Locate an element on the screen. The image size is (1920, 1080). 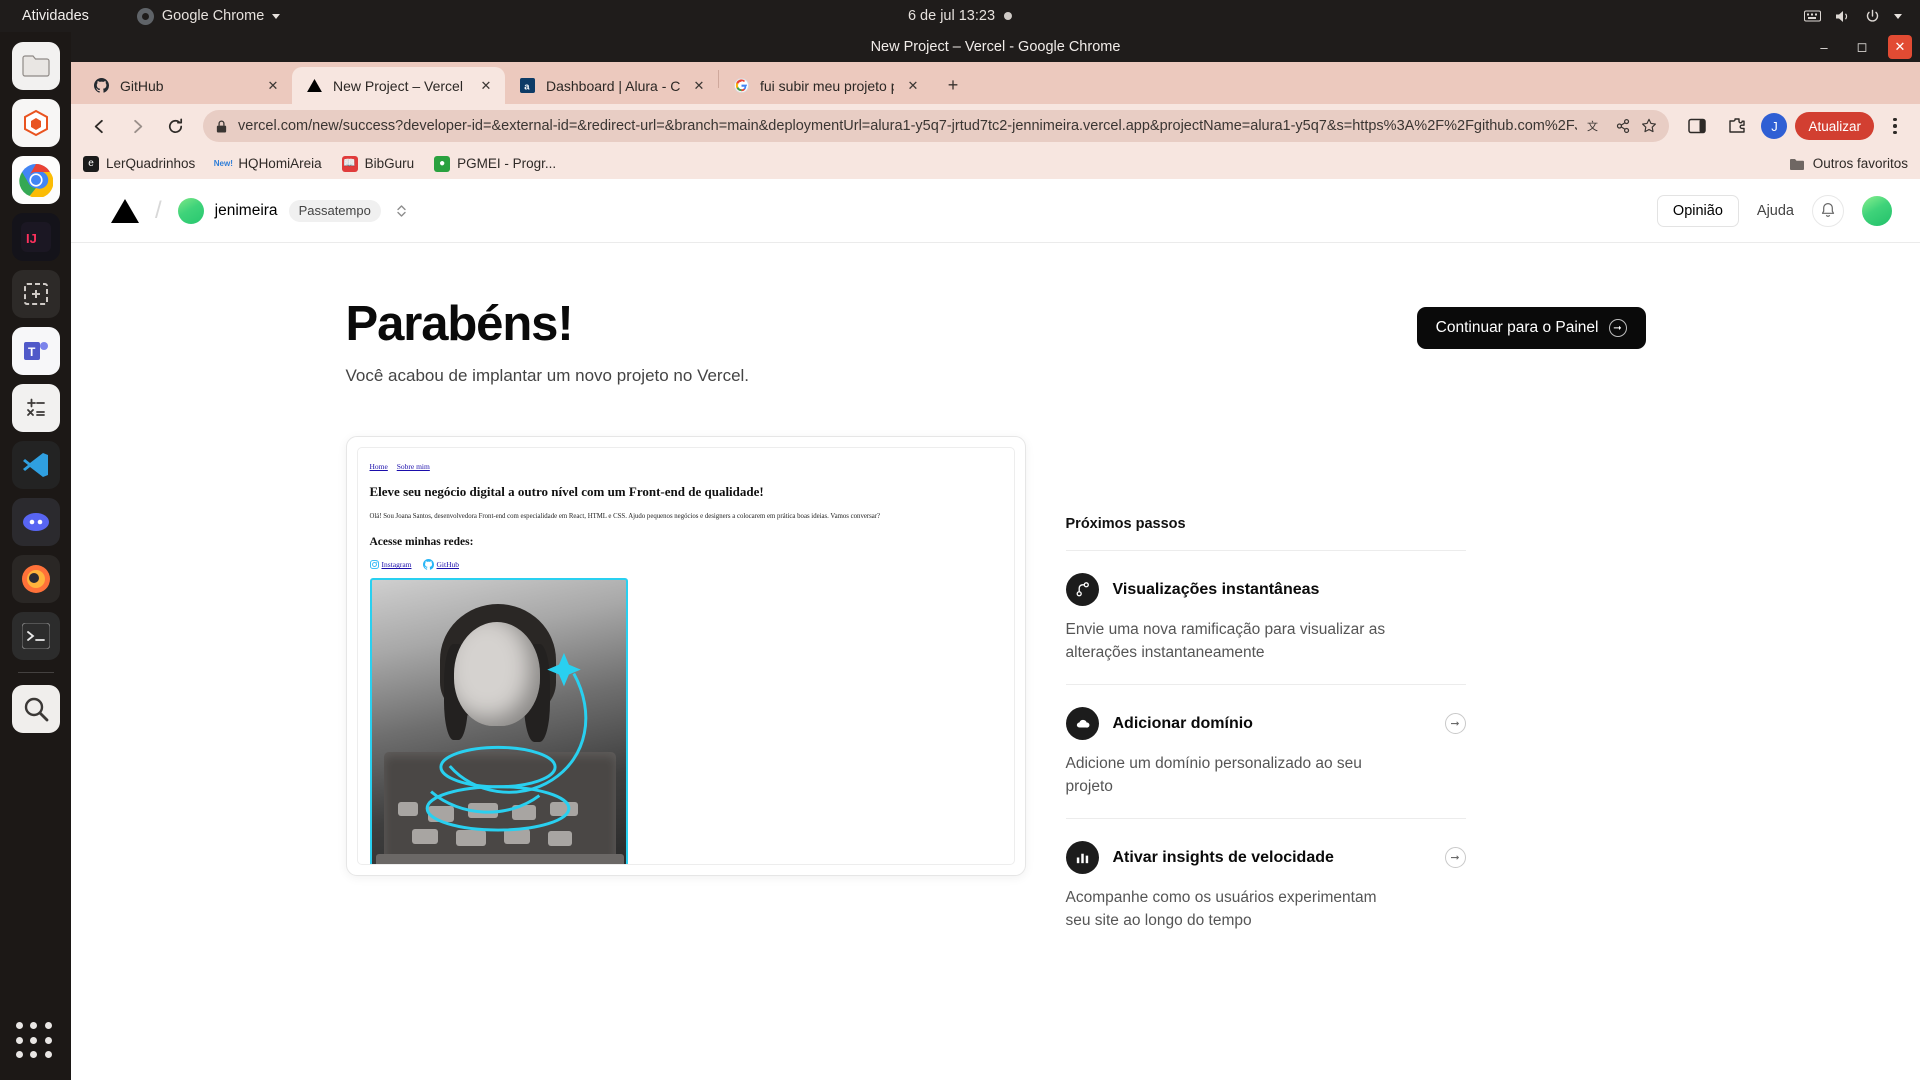
face-shape is located at coordinates (496, 674).